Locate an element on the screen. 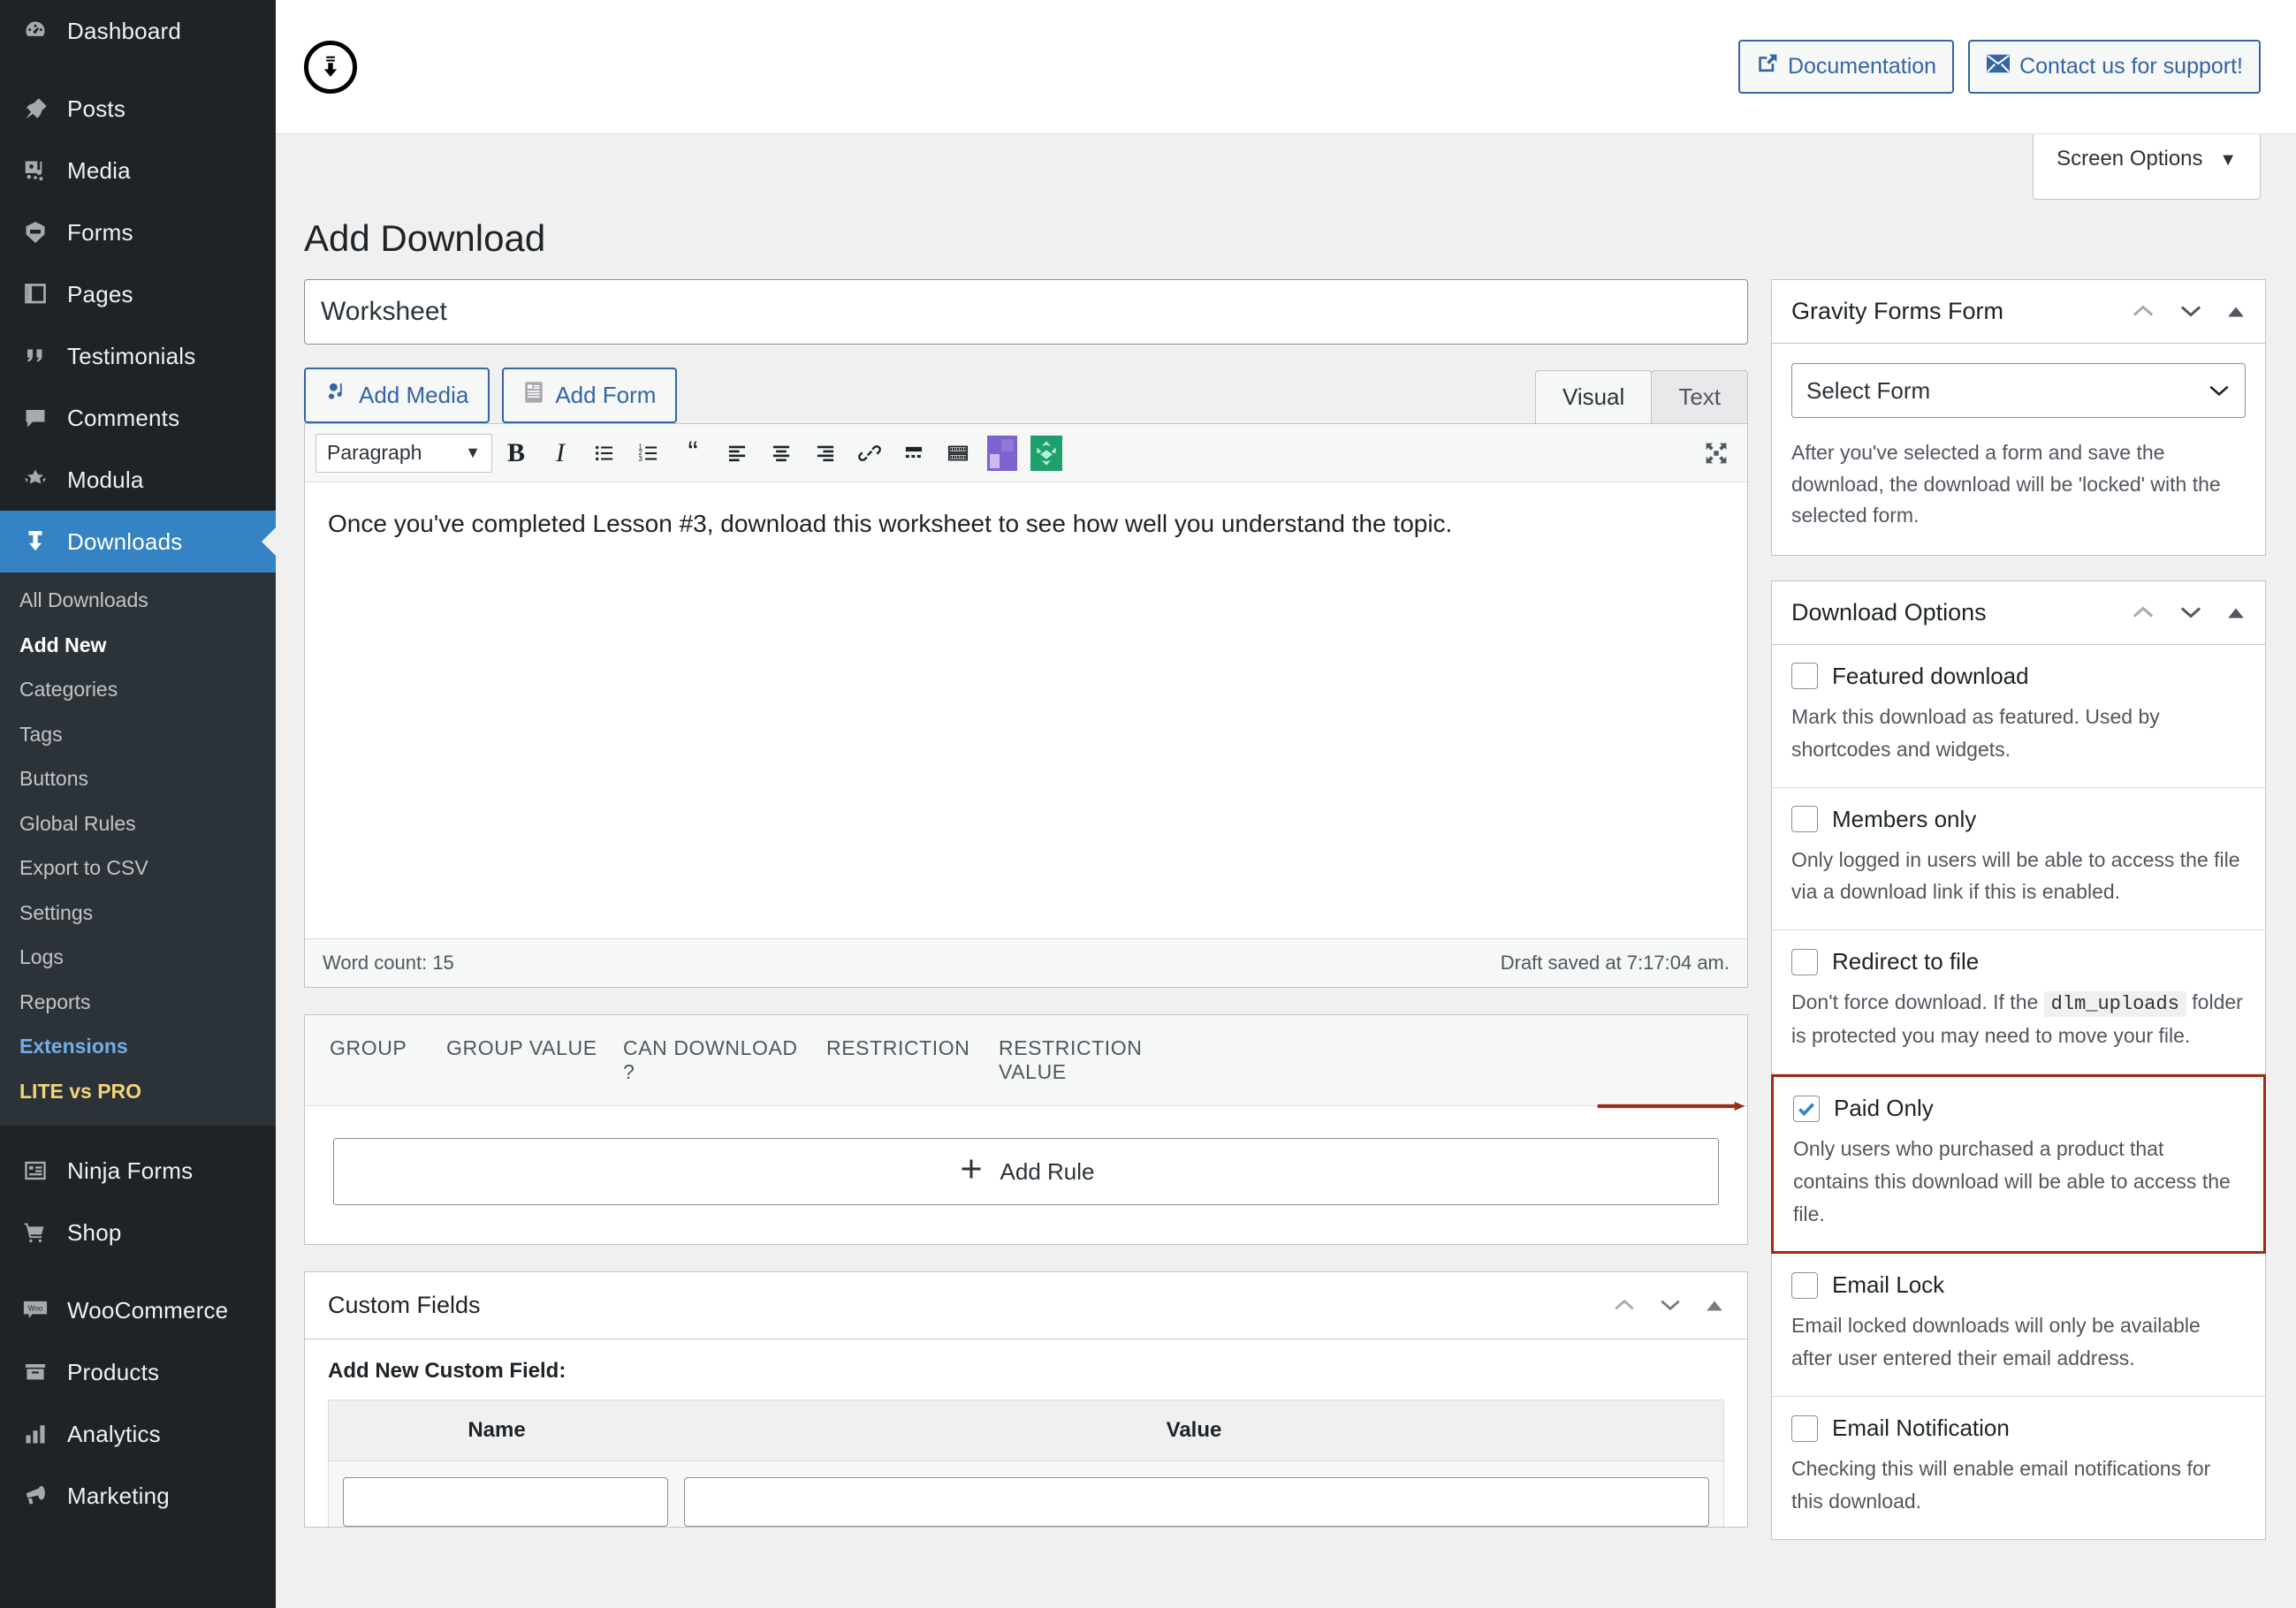 The image size is (2296, 1608). option-row: Email Lock is located at coordinates (2018, 1285).